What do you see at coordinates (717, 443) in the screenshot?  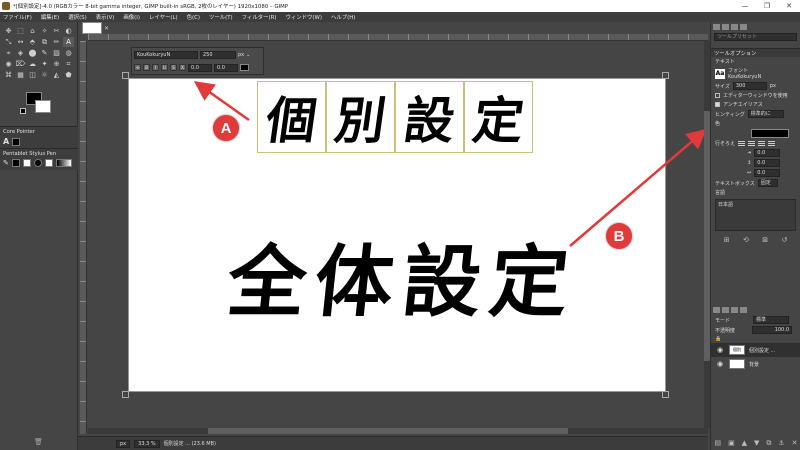 I see `new-layer-icon: ▤` at bounding box center [717, 443].